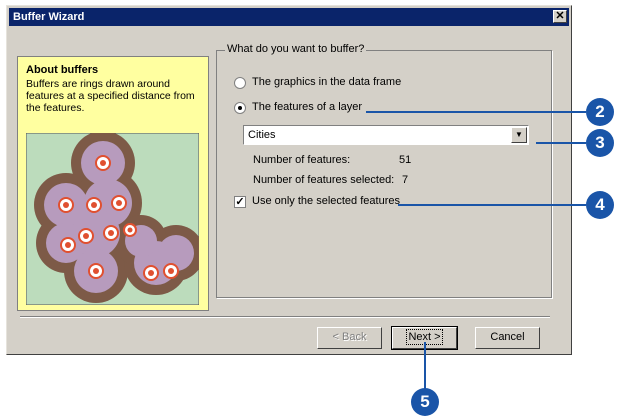 This screenshot has width=631, height=417. Describe the element at coordinates (307, 107) in the screenshot. I see `radio-layer-features-label: The features of a layer` at that location.